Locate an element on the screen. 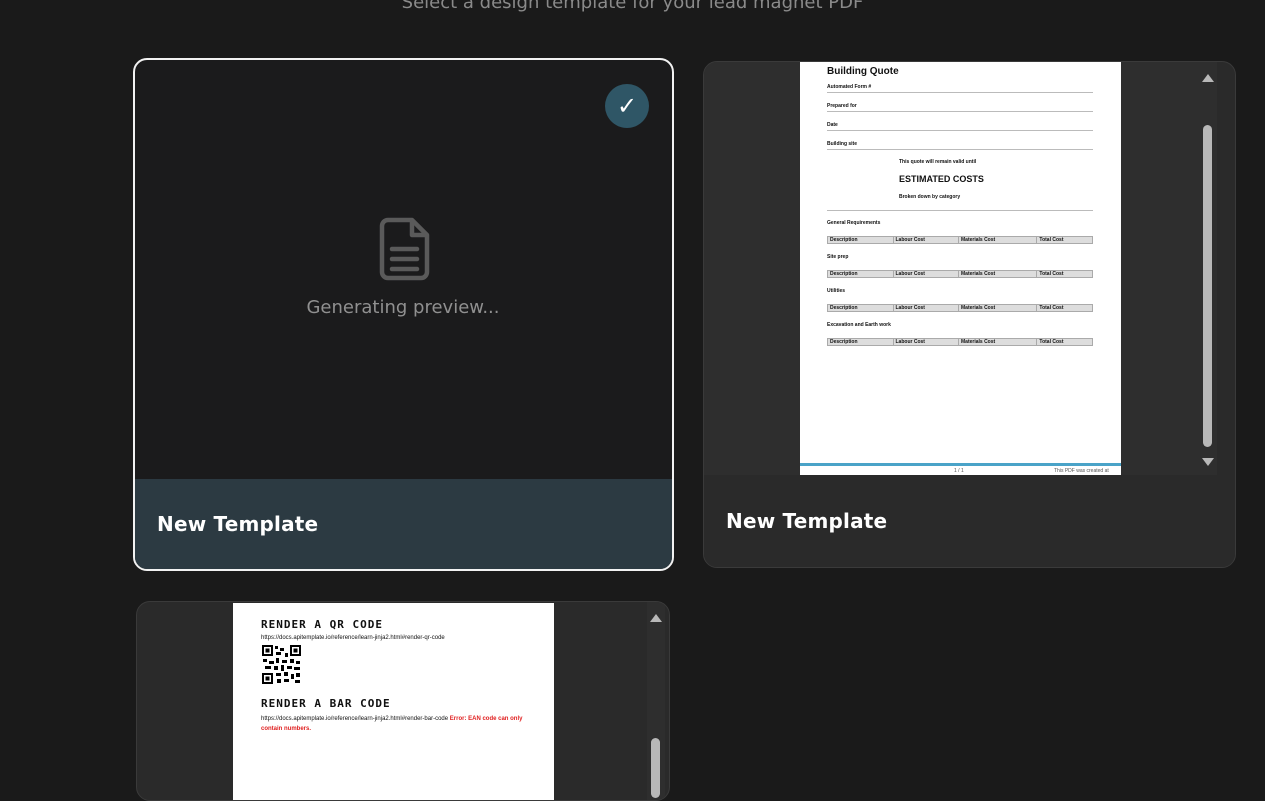  doc-field: Building site is located at coordinates (960, 145).